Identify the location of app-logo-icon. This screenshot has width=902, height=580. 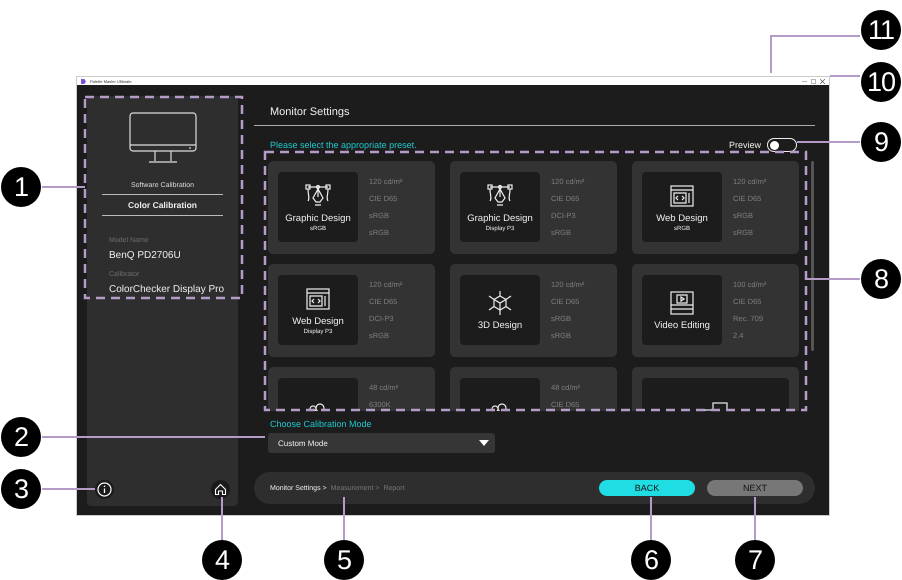
(83, 81).